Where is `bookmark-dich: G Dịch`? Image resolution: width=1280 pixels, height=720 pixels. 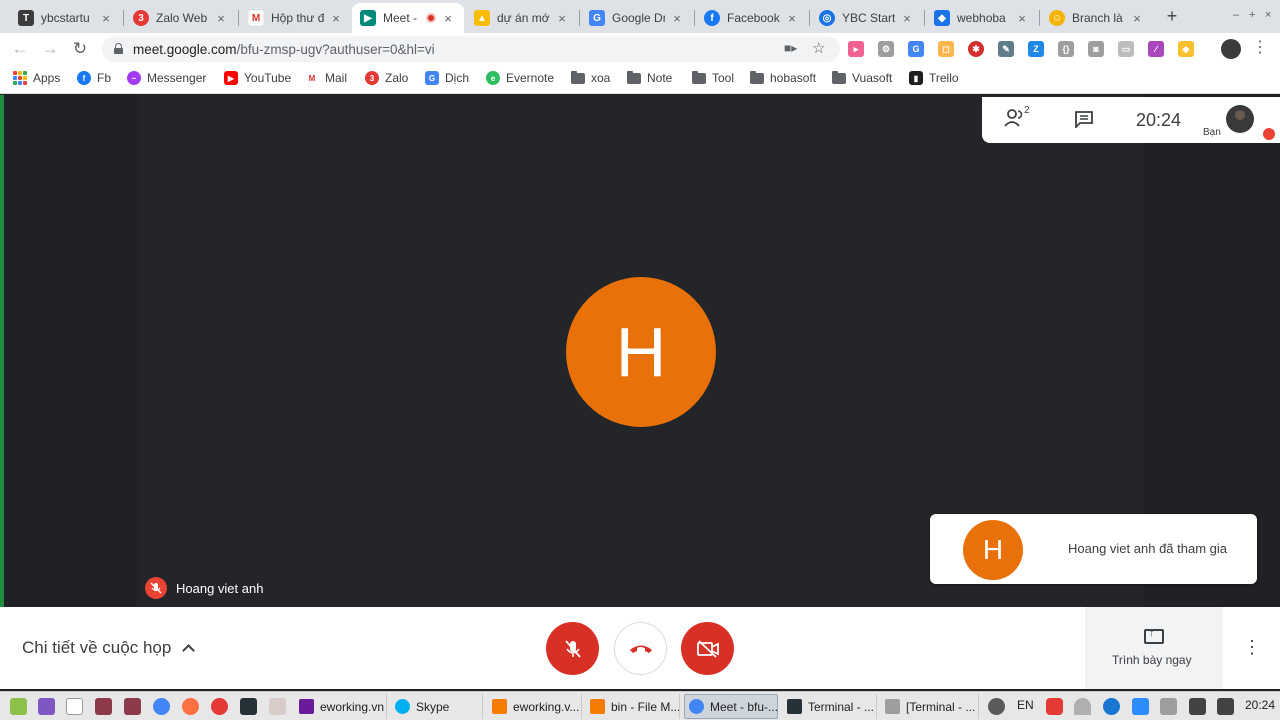 bookmark-dich: G Dịch is located at coordinates (447, 78).